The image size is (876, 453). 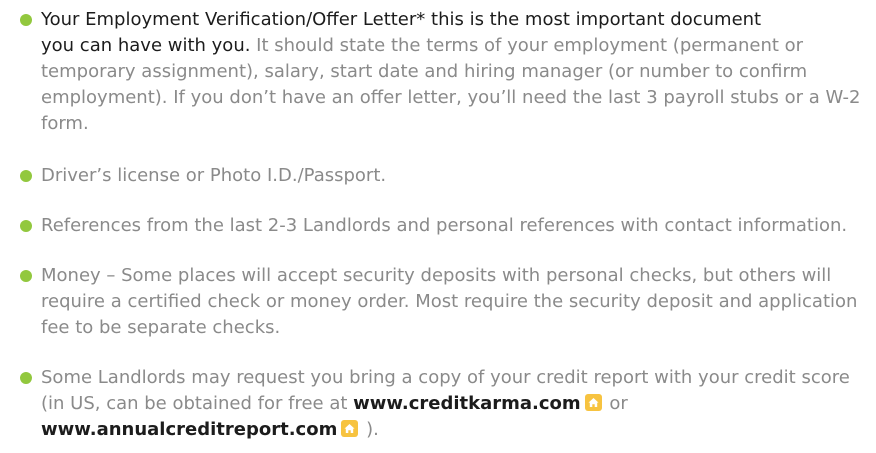 I want to click on annualcreditreport-link: www.annualcreditreport.com, so click(x=189, y=429).